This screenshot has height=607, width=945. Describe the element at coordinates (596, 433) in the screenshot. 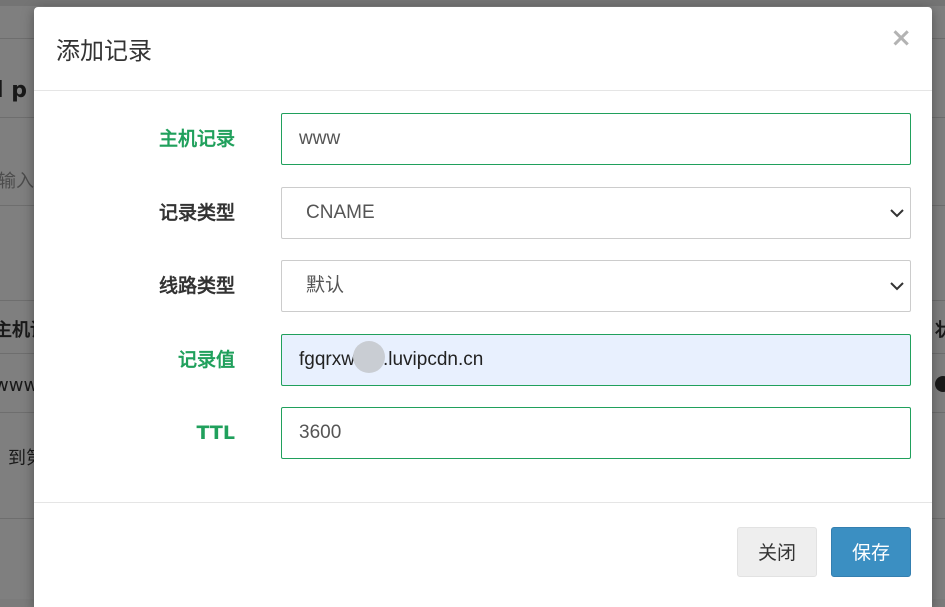

I see `ttl-input: 3600` at that location.